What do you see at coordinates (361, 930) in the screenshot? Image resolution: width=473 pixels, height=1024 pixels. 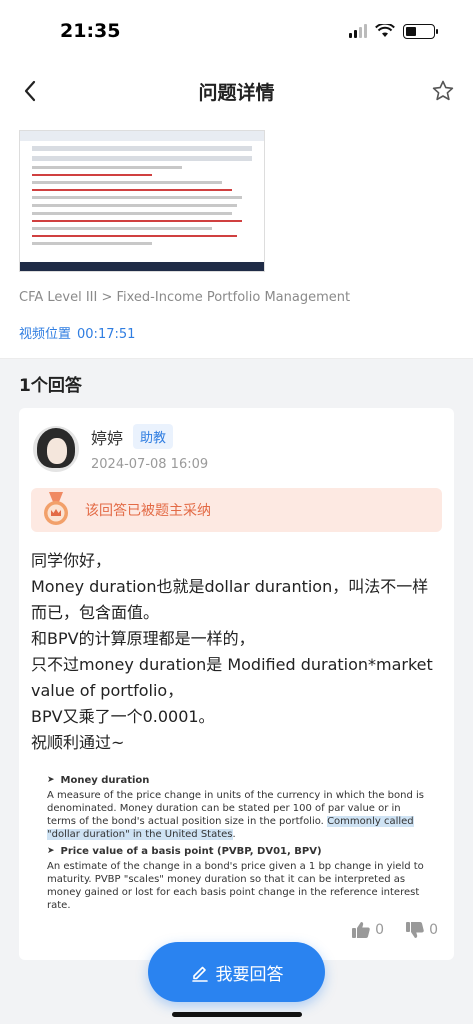 I see `thumbs-up-icon` at bounding box center [361, 930].